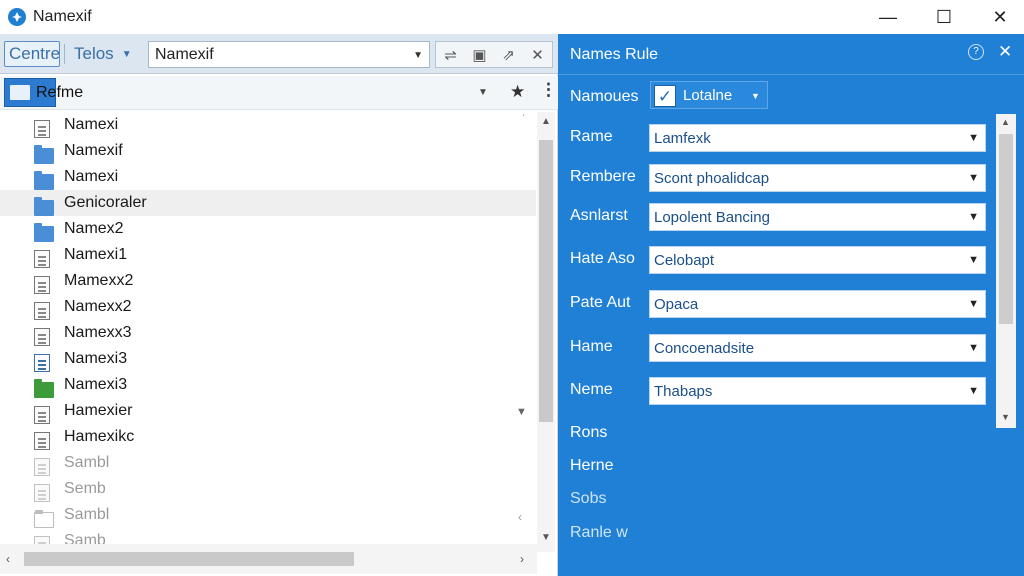 The width and height of the screenshot is (1024, 576). What do you see at coordinates (32, 54) in the screenshot?
I see `centre-button: Centre` at bounding box center [32, 54].